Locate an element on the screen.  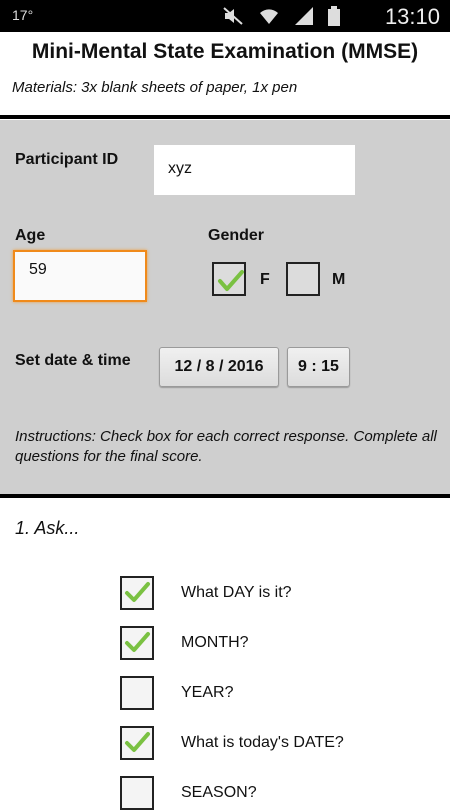
participant-id-label: Participant ID is located at coordinates (67, 159).